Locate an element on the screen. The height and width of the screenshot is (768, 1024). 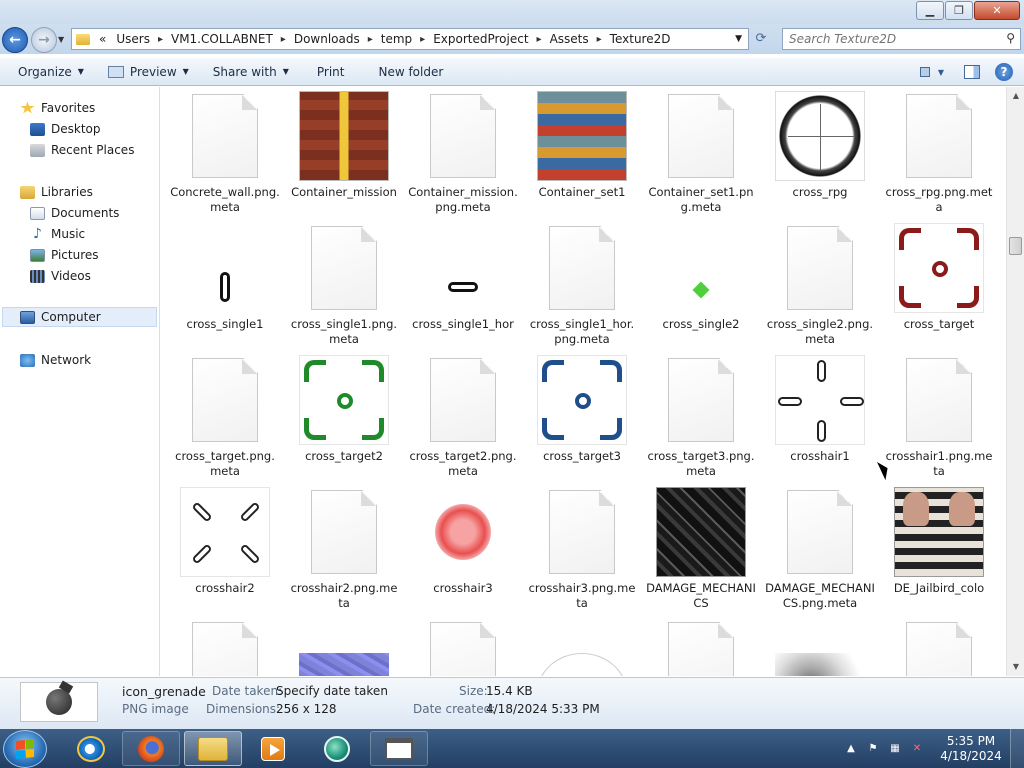
taskbar-windows-explorer is located at coordinates (213, 748).